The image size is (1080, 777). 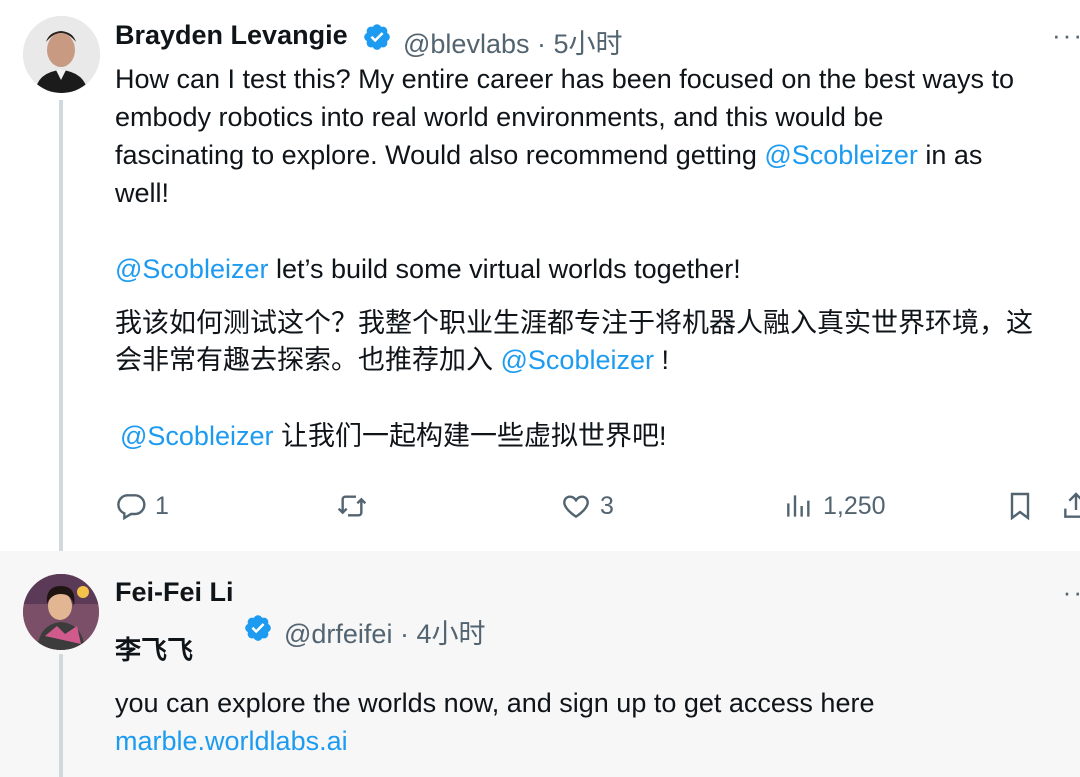 What do you see at coordinates (574, 323) in the screenshot?
I see `translation-line: 我该如何测试这个？我整个职业生涯都专注于将机器人融入真实世界环境，这` at bounding box center [574, 323].